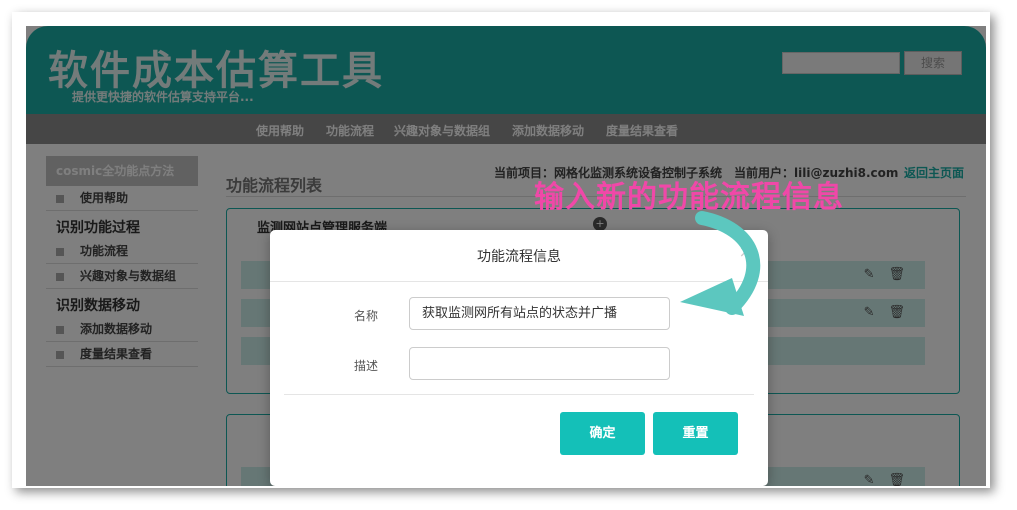 This screenshot has width=1017, height=510. Describe the element at coordinates (366, 316) in the screenshot. I see `name-label: 名称` at that location.